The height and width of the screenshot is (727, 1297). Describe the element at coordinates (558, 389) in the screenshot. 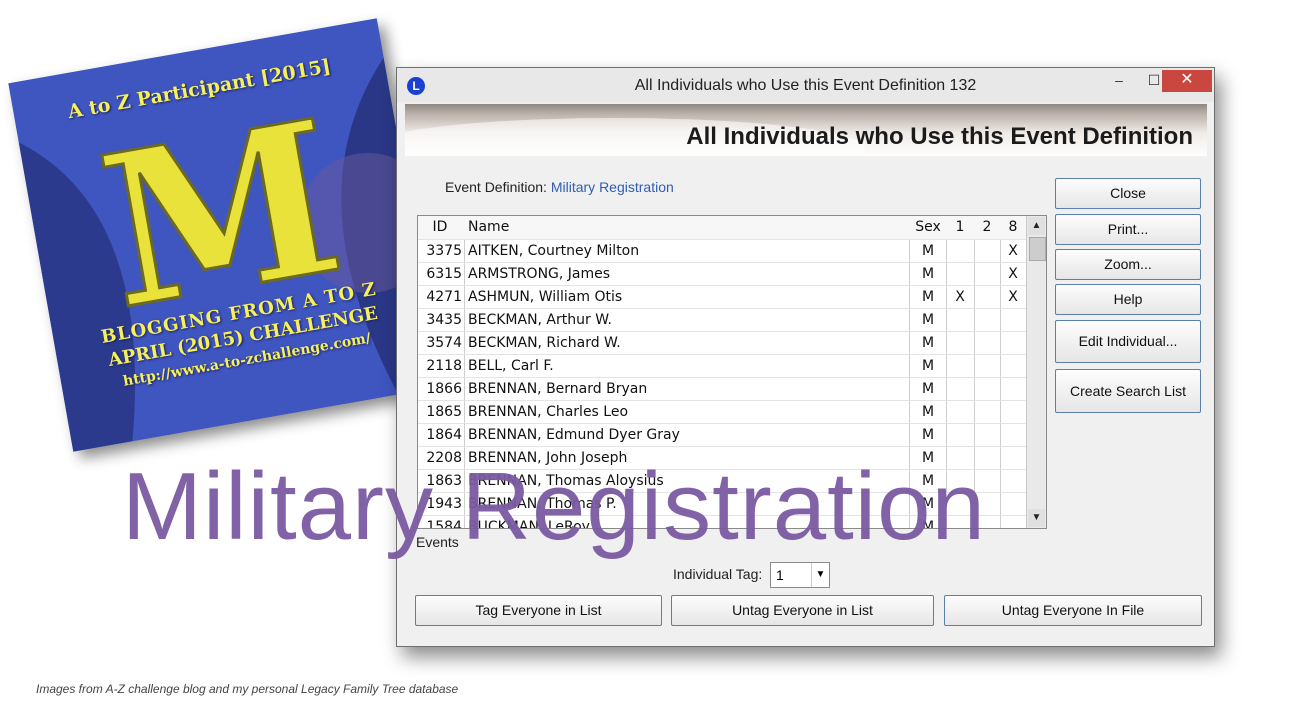

I see `row-name: BRENNAN, Bernard Bryan` at that location.